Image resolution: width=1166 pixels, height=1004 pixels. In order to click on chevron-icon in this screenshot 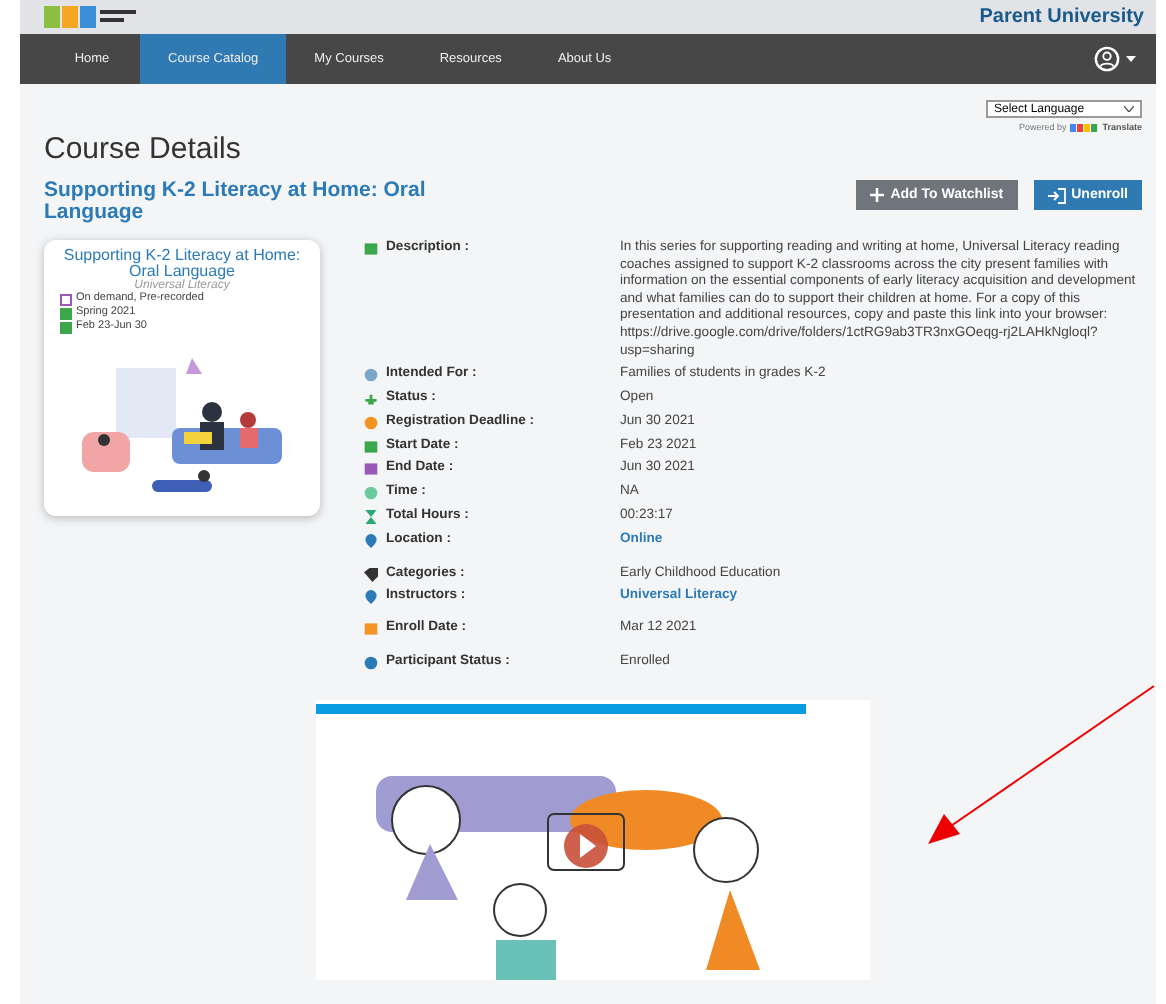, I will do `click(1129, 109)`.